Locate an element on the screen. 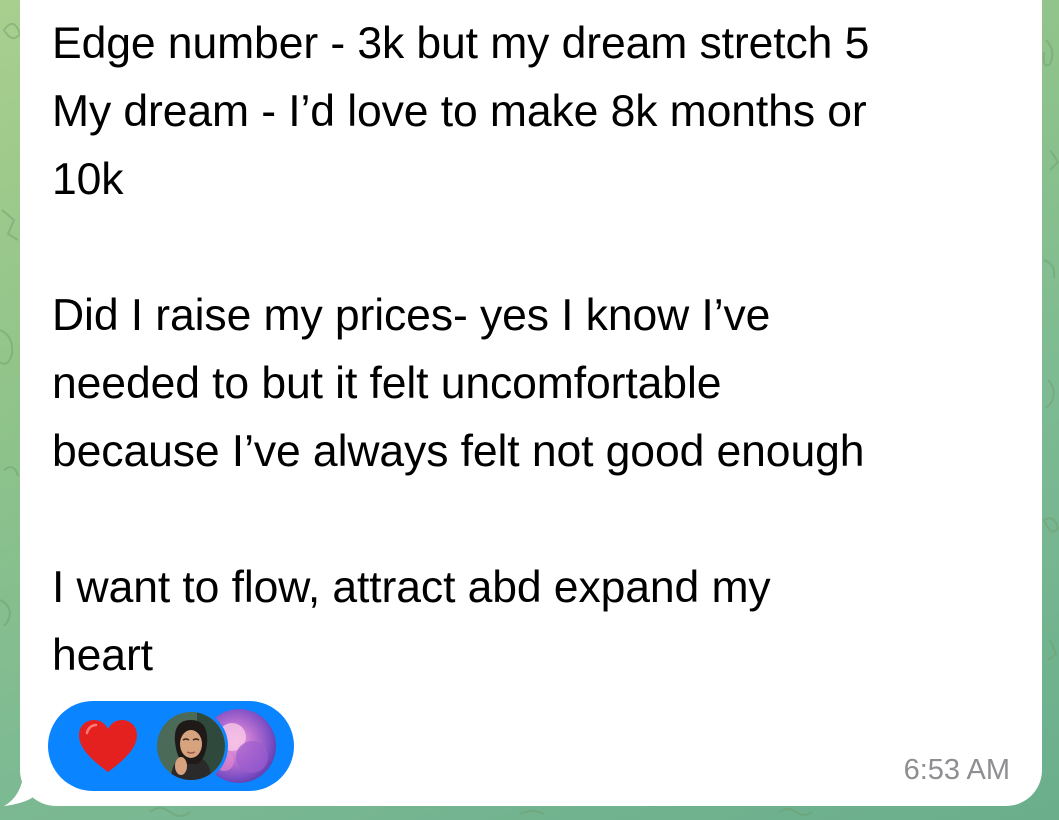 This screenshot has height=820, width=1059. reactor-avatar is located at coordinates (191, 746).